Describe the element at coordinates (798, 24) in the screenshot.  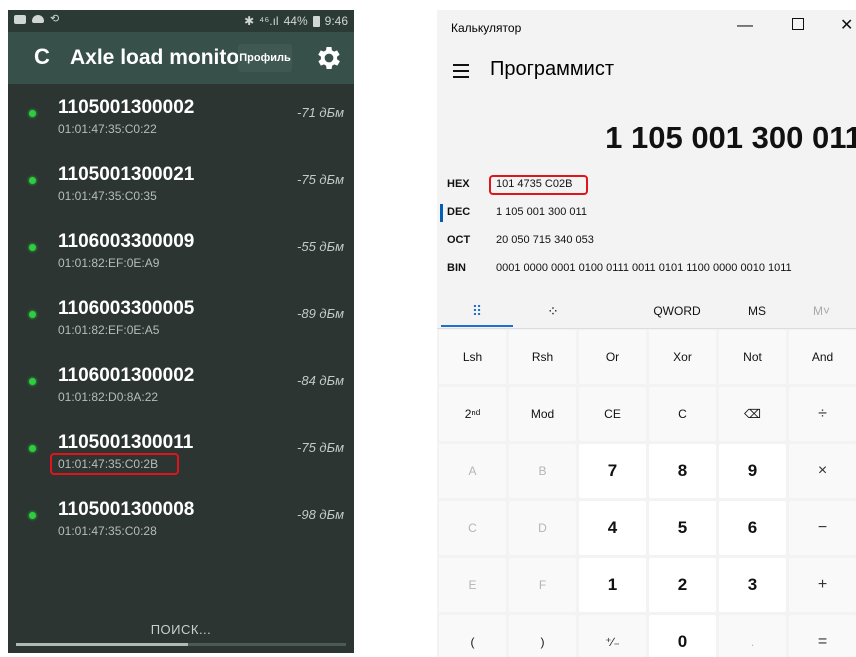
I see `maximize-button` at that location.